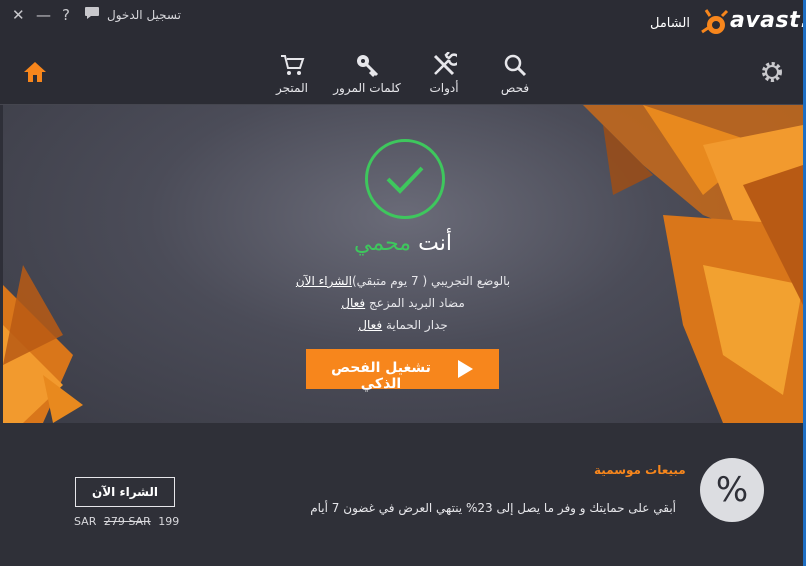 The width and height of the screenshot is (806, 566). What do you see at coordinates (515, 88) in the screenshot?
I see `nav-scan-label: فحص` at bounding box center [515, 88].